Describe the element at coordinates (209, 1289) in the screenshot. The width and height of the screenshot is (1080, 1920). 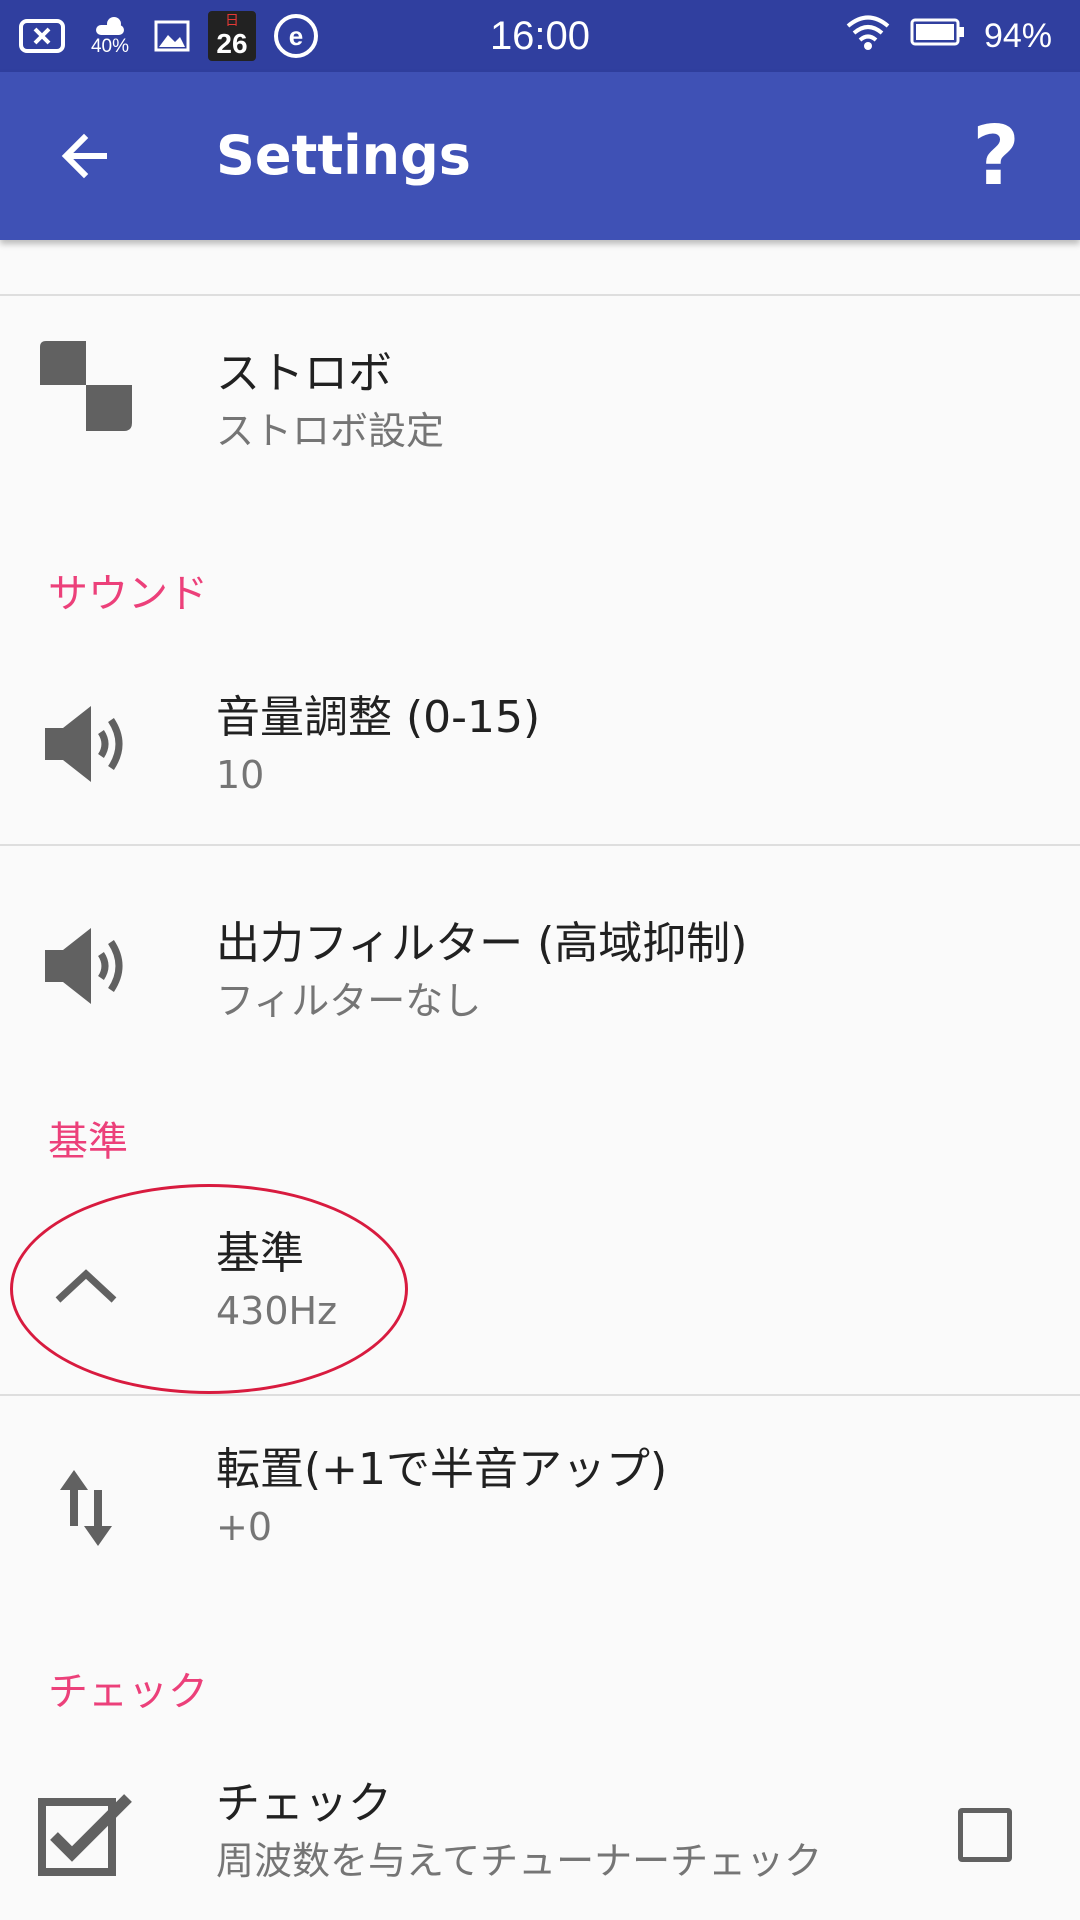
I see `highlight-annotation` at that location.